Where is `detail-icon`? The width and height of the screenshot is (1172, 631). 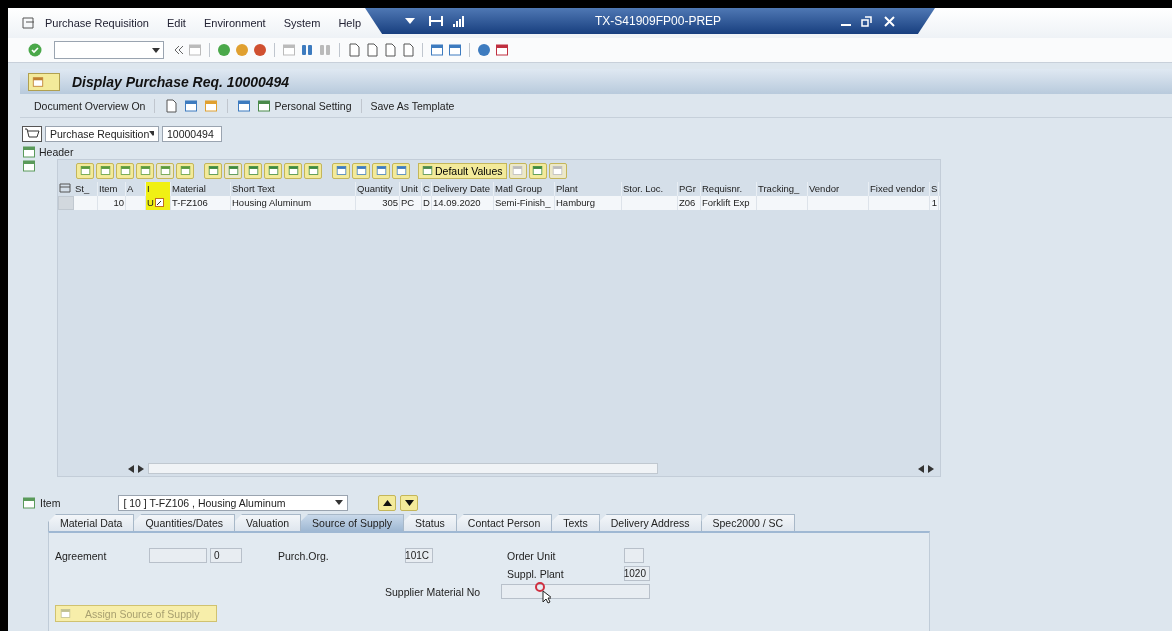
detail-icon is located at coordinates (159, 203).